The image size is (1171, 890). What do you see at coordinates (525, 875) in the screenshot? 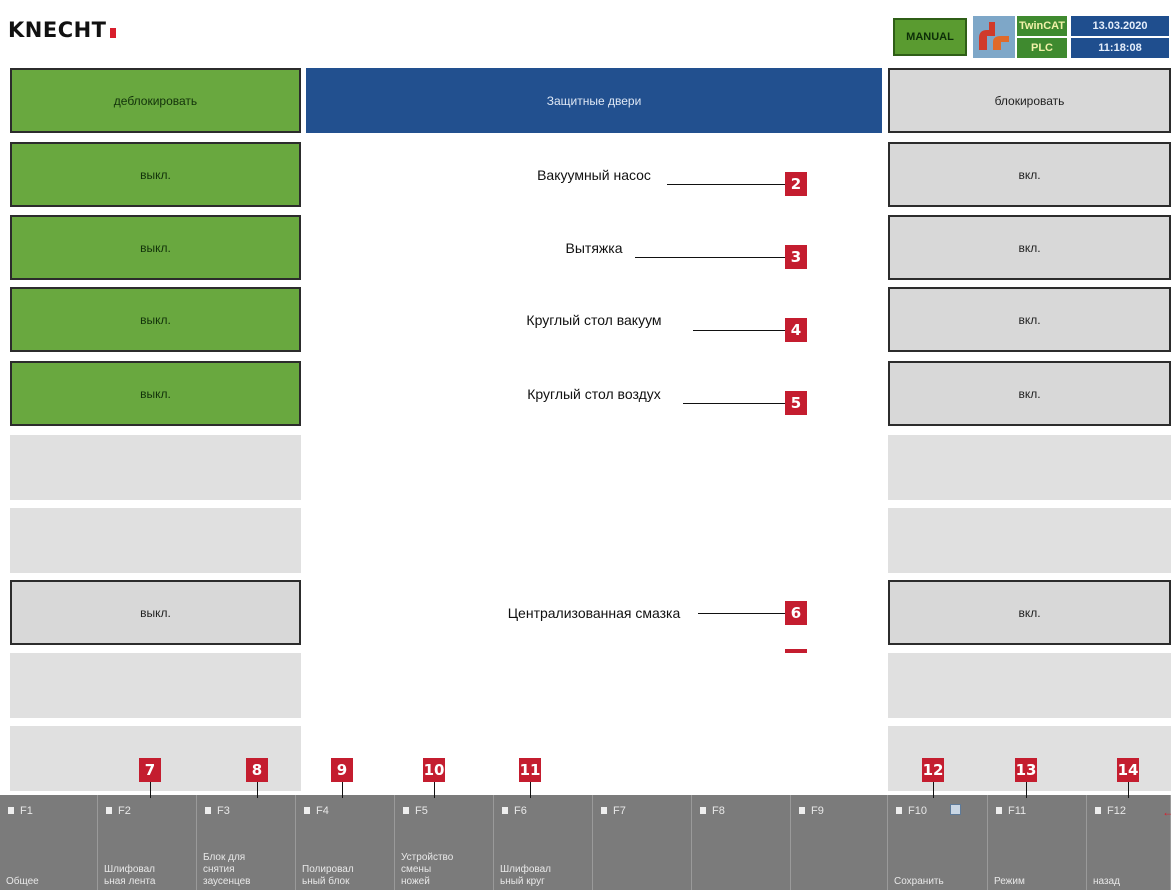
I see `f6-function-label: Шлифовал ьный круг` at bounding box center [525, 875].